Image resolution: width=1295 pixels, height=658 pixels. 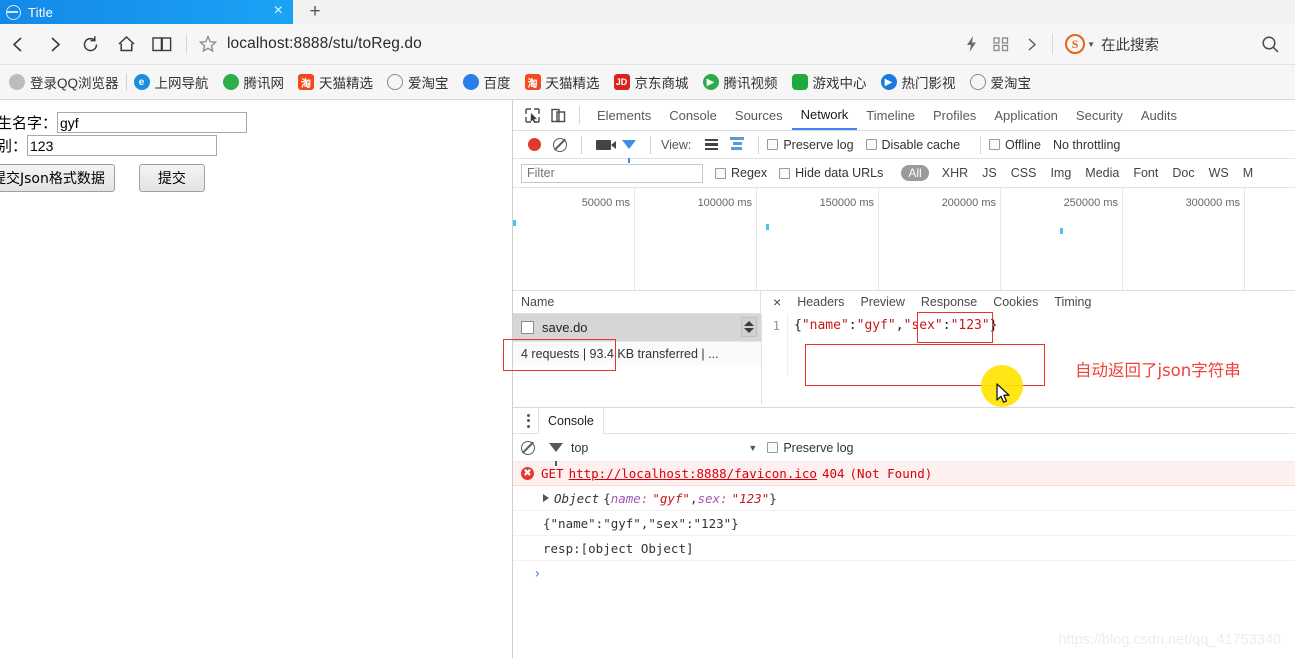 I want to click on new-tab-button: +, so click(x=315, y=12).